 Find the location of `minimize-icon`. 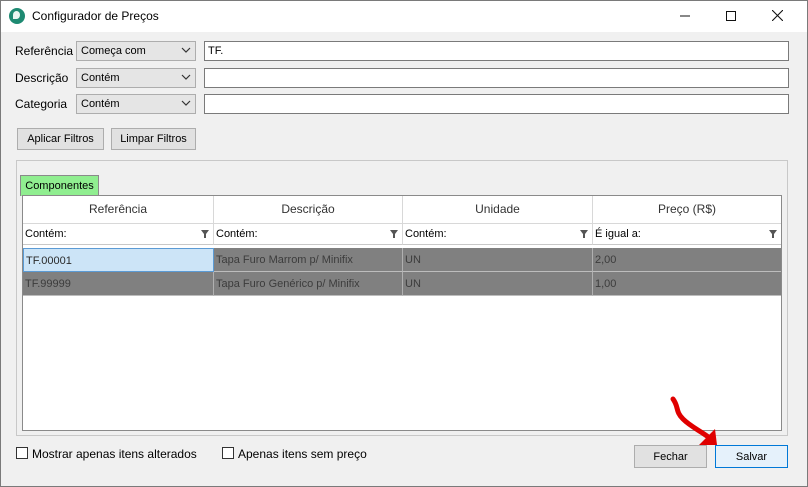

minimize-icon is located at coordinates (685, 16).